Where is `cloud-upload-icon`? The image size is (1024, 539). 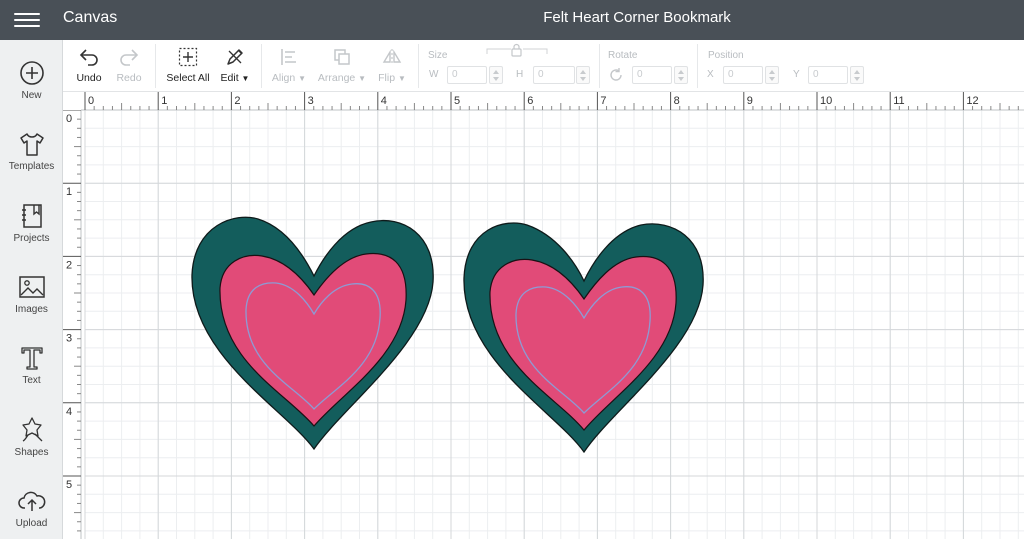 cloud-upload-icon is located at coordinates (31, 501).